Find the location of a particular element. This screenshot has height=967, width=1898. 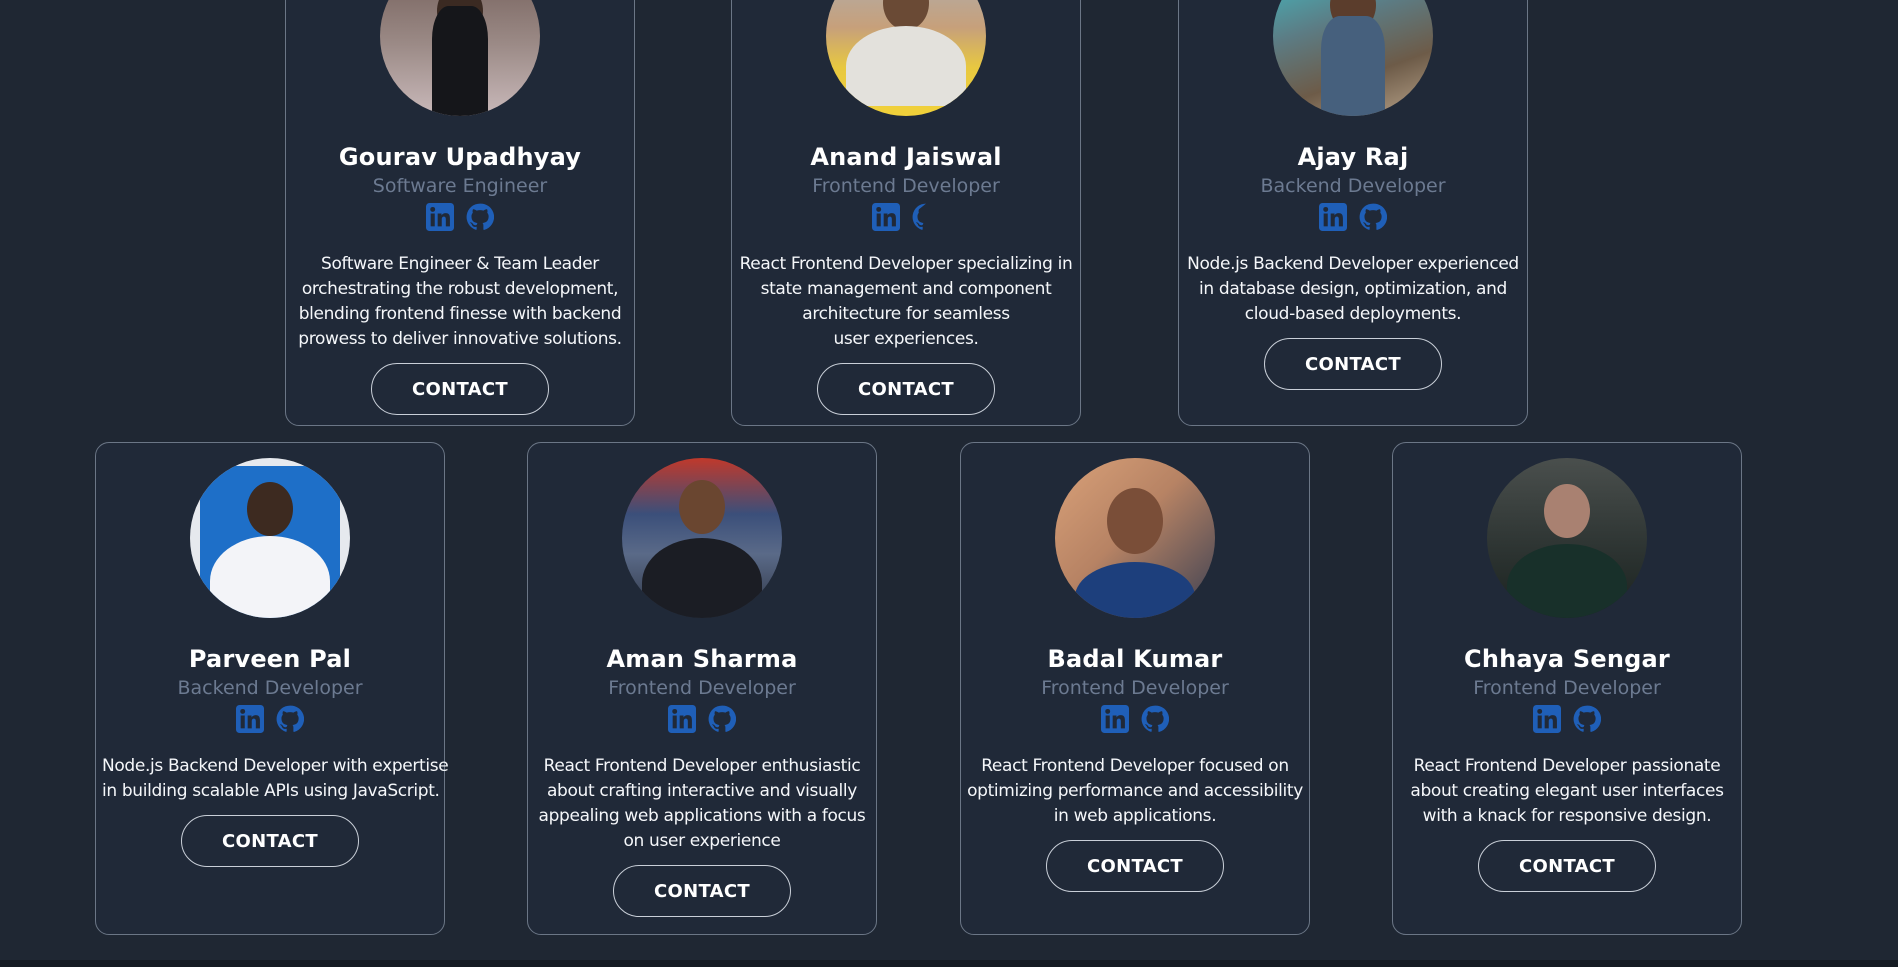

member-name: Gourav Upadhyay is located at coordinates (460, 157).